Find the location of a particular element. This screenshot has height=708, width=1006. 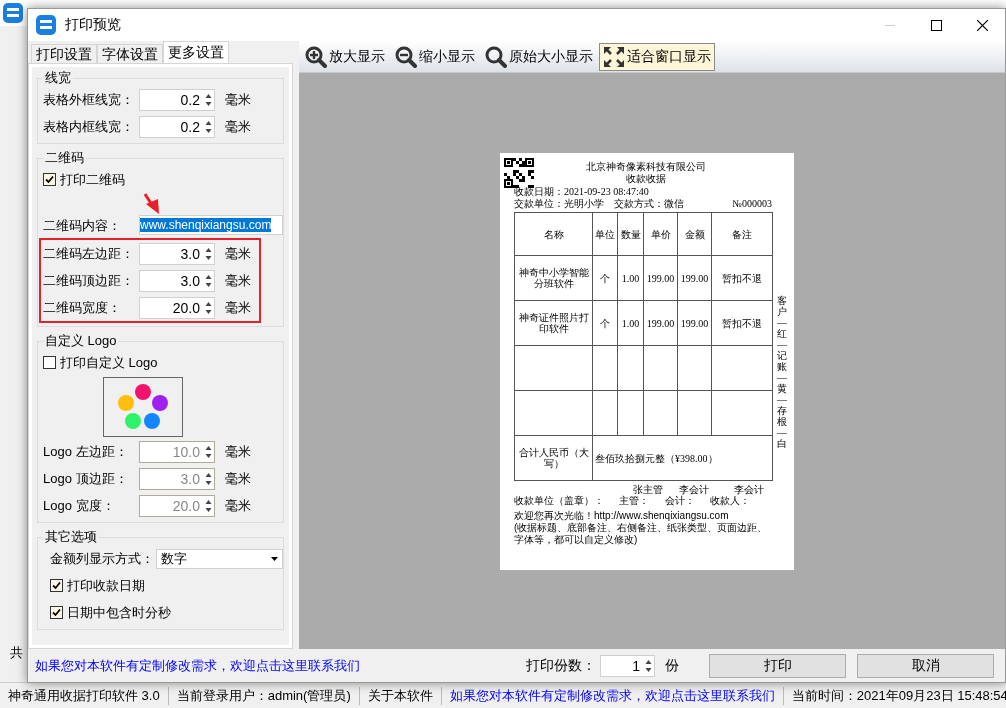

copies-field: 1 is located at coordinates (627, 665).